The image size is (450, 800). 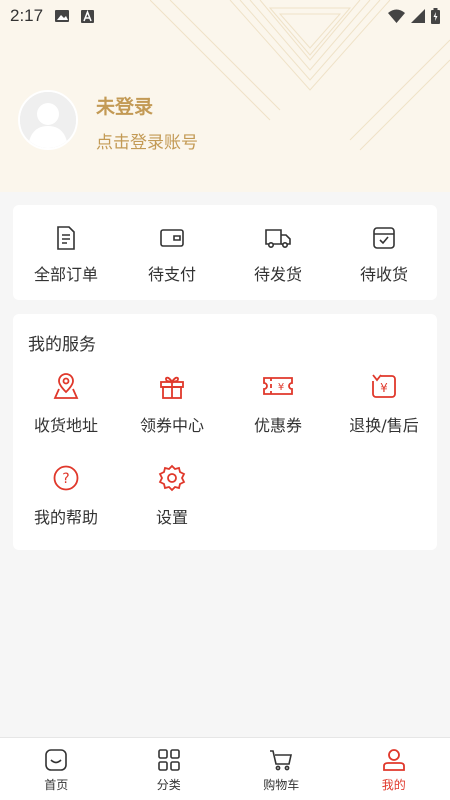 What do you see at coordinates (384, 252) in the screenshot?
I see `order-unreceived-button: 待收货` at bounding box center [384, 252].